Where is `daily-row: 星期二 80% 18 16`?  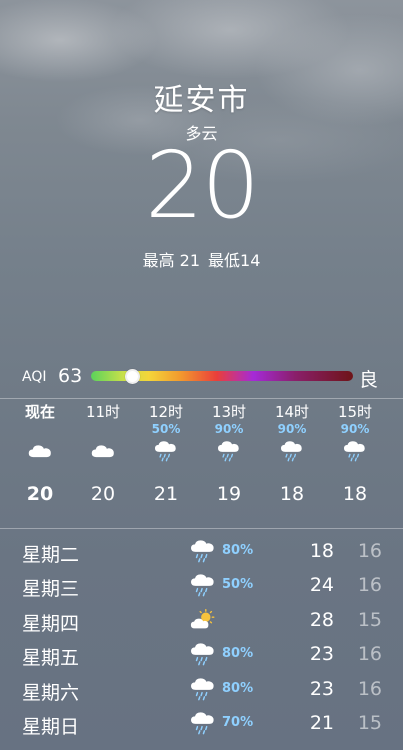
daily-row: 星期二 80% 18 16 is located at coordinates (201, 551).